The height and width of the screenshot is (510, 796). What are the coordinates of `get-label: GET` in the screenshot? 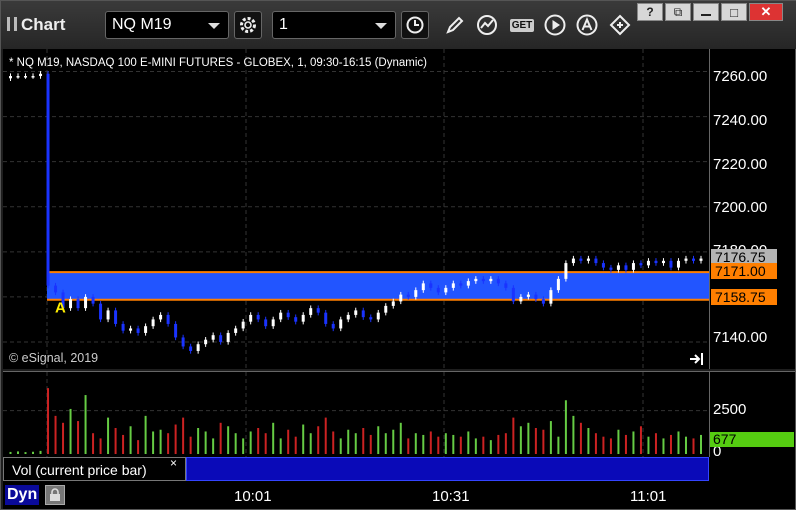 It's located at (522, 25).